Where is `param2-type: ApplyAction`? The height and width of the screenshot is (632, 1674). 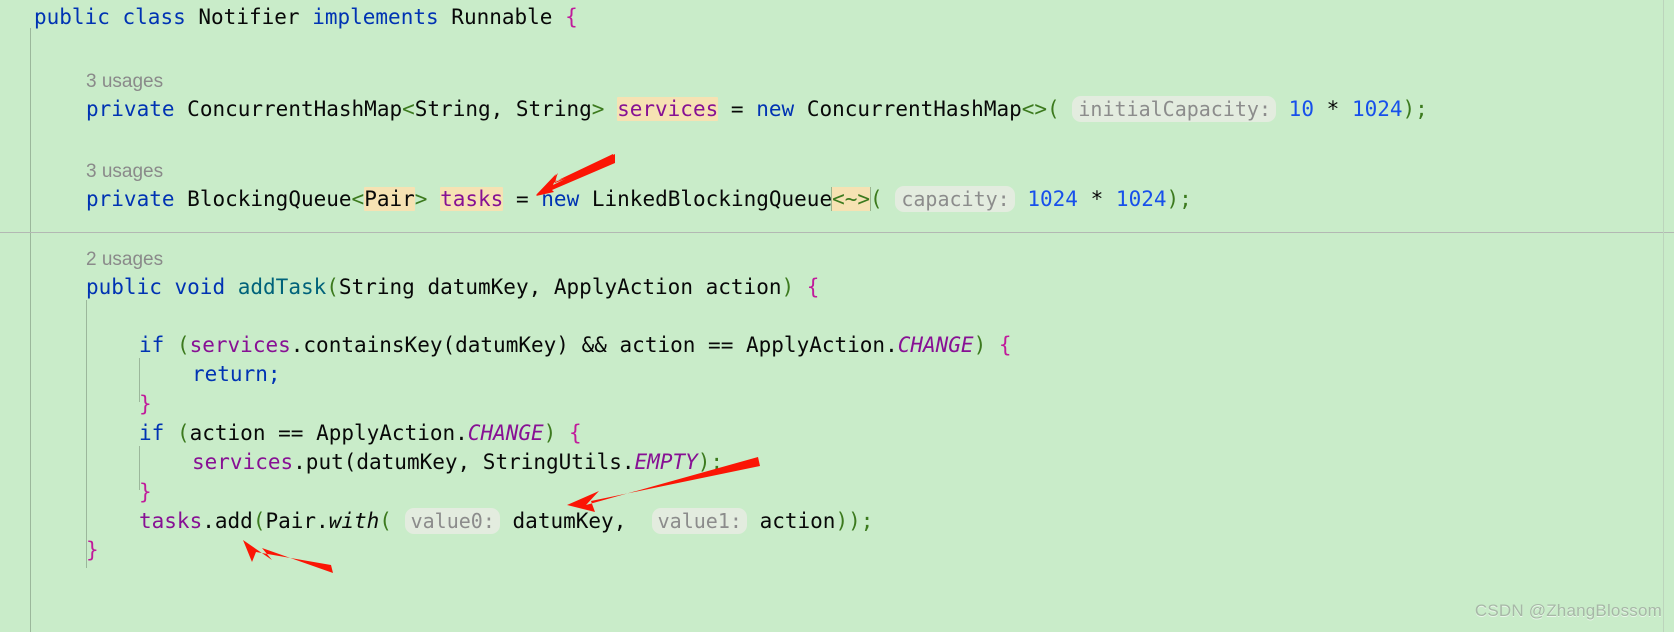 param2-type: ApplyAction is located at coordinates (623, 287).